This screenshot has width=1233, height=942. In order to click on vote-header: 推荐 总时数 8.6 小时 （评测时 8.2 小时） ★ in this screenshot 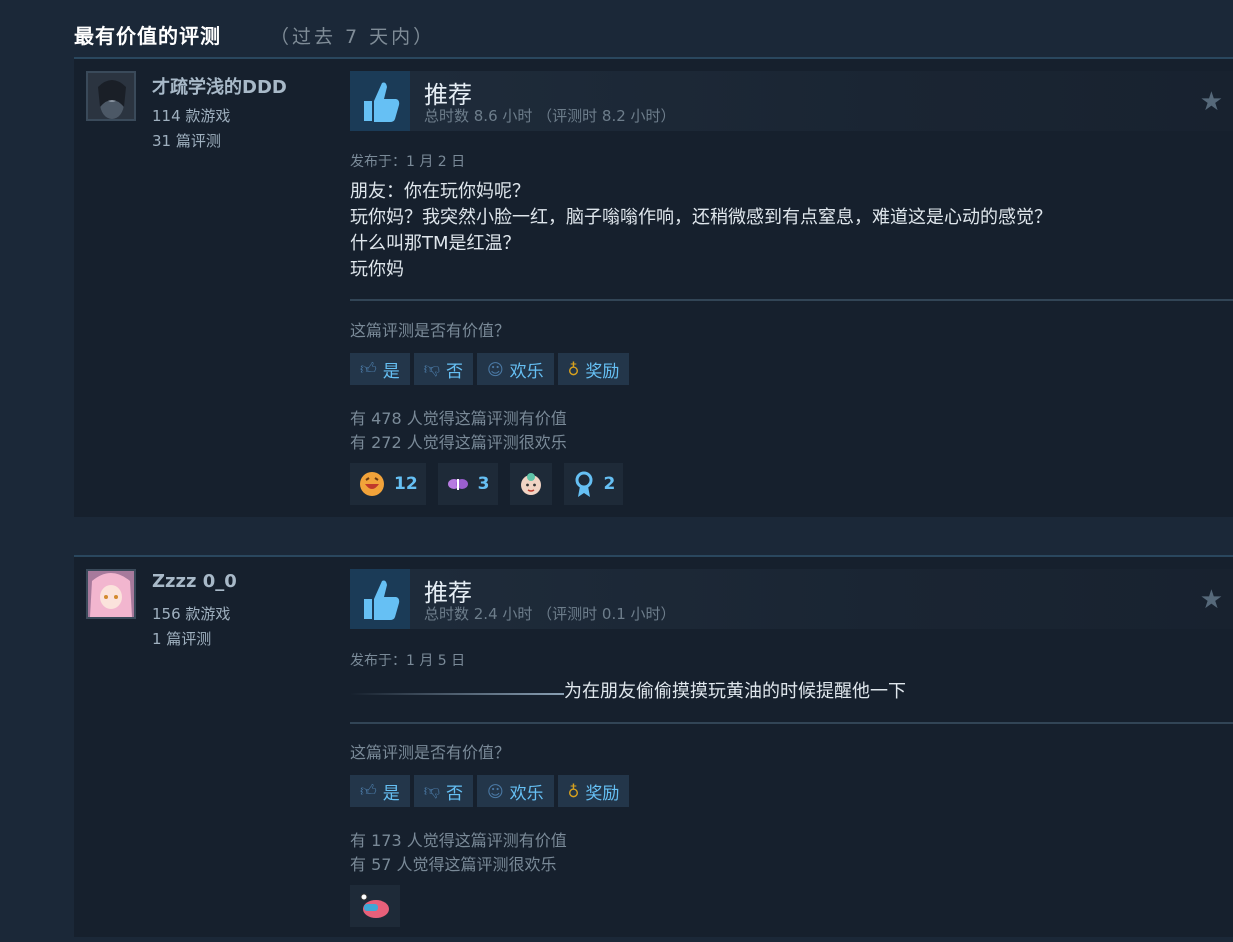, I will do `click(791, 101)`.